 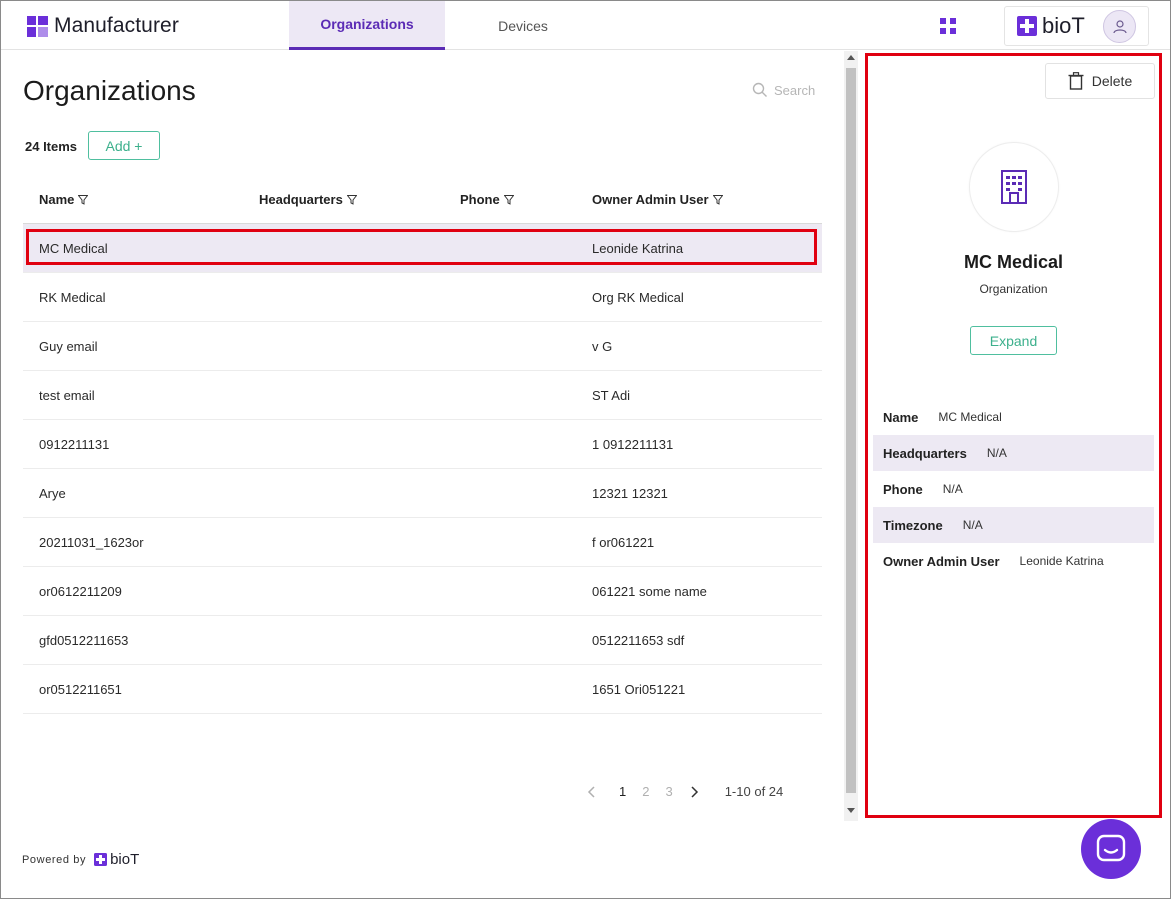 What do you see at coordinates (1013, 453) in the screenshot?
I see `detail-headquarters: Headquarters N/A` at bounding box center [1013, 453].